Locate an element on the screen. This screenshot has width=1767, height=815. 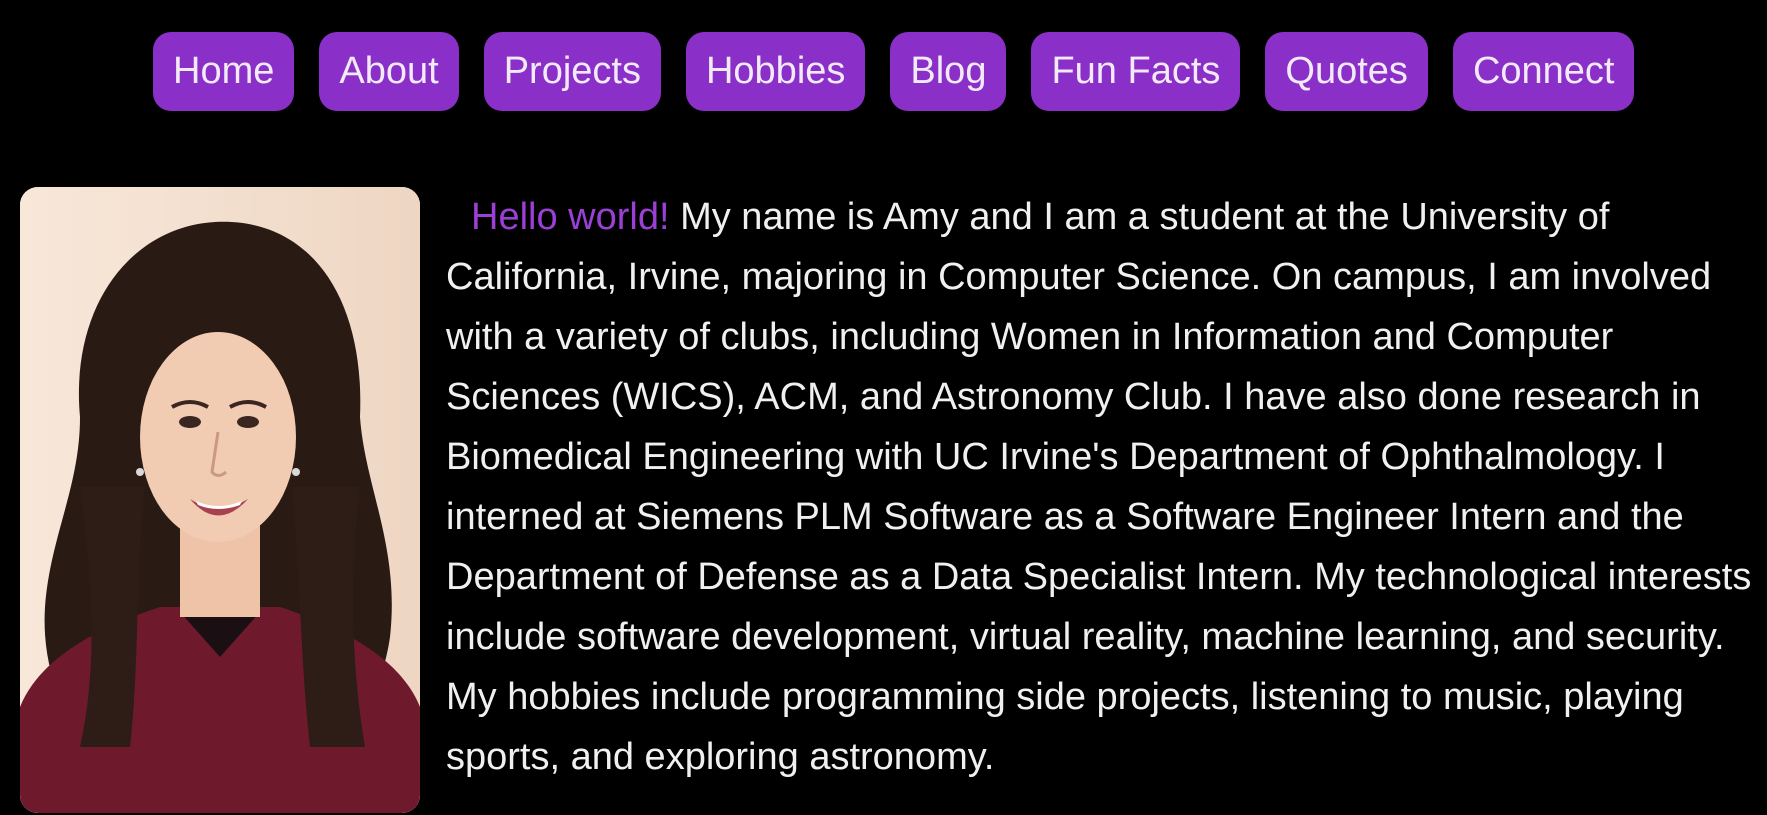
nav-about-button: About is located at coordinates (389, 71).